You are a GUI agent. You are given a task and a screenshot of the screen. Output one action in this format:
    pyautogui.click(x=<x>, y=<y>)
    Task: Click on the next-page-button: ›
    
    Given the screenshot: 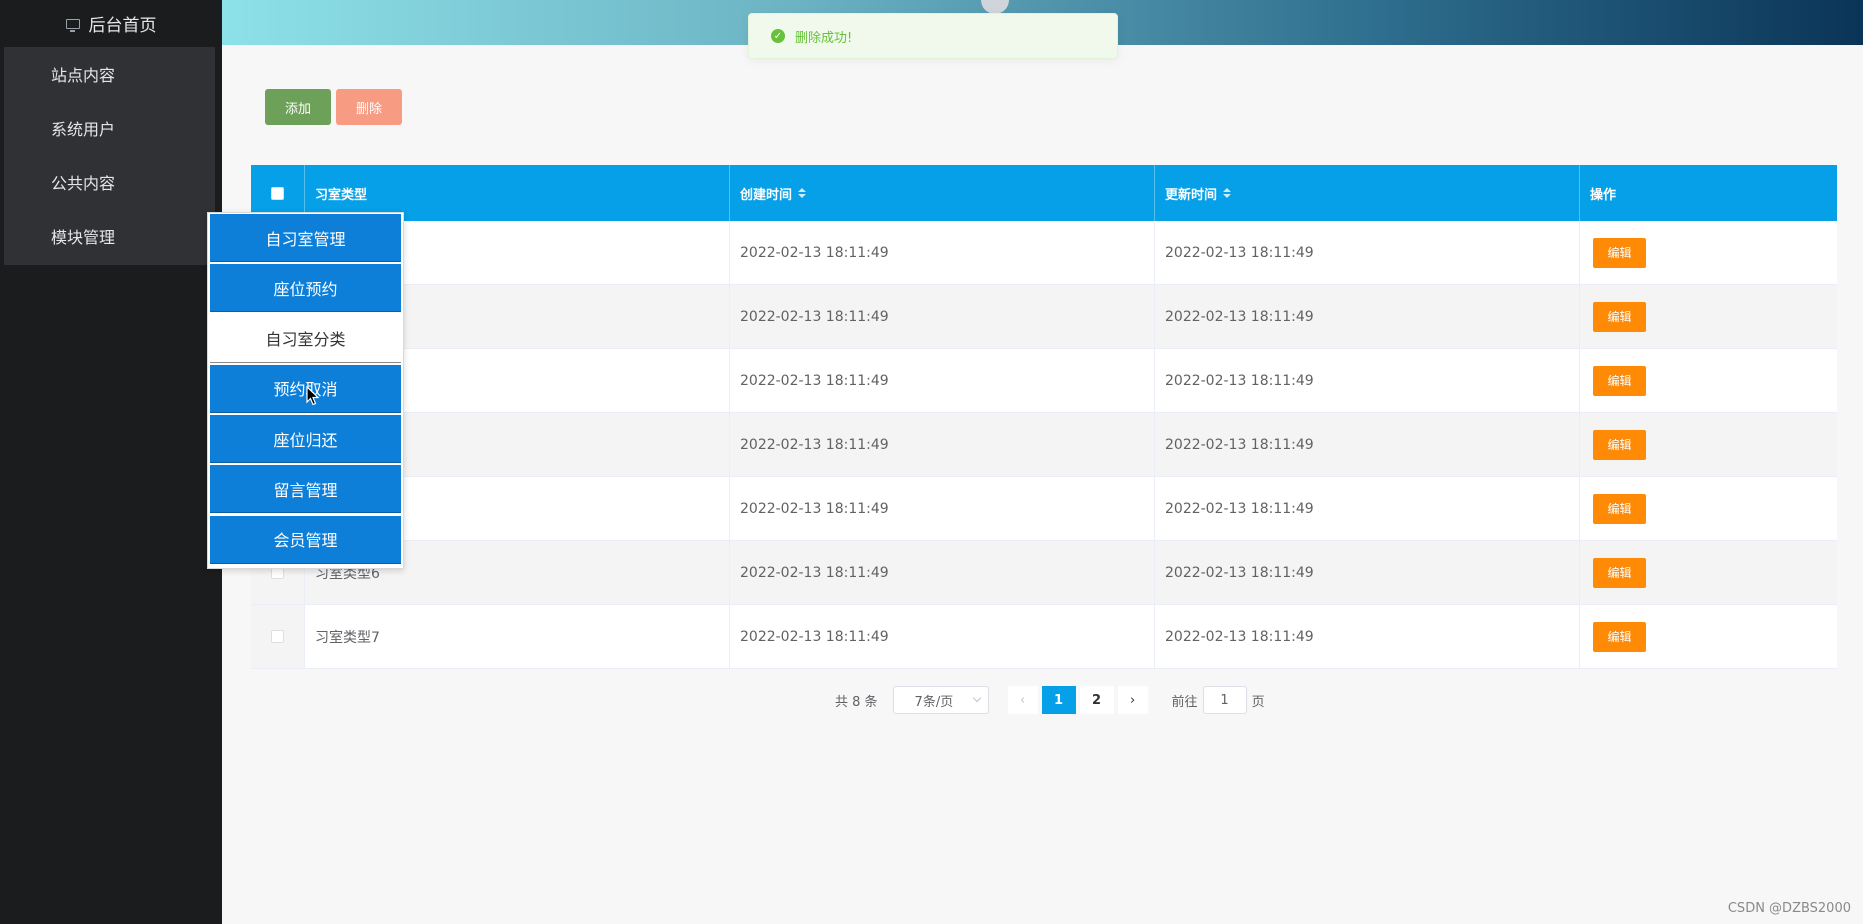 What is the action you would take?
    pyautogui.click(x=1132, y=700)
    